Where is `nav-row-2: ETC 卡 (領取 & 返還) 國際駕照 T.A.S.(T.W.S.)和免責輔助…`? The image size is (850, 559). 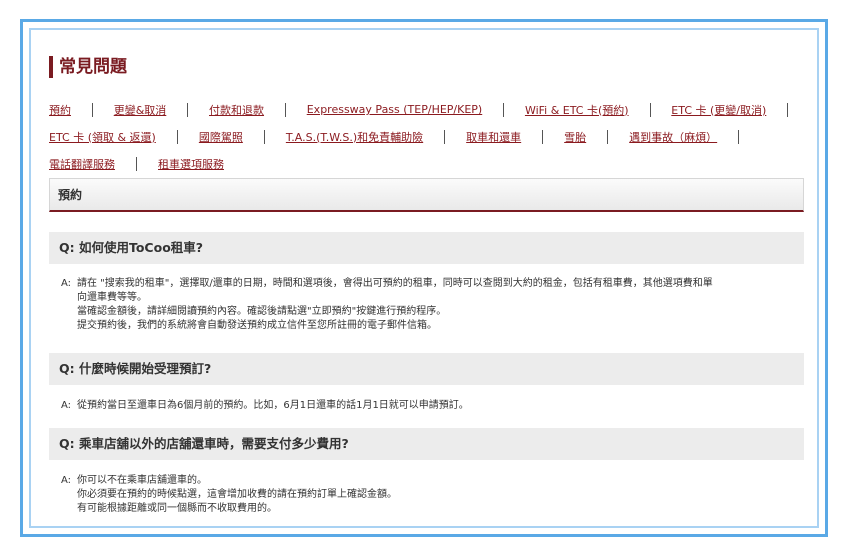
nav-row-2: ETC 卡 (領取 & 返還) 國際駕照 T.A.S.(T.W.S.)和免責輔助… is located at coordinates (429, 136).